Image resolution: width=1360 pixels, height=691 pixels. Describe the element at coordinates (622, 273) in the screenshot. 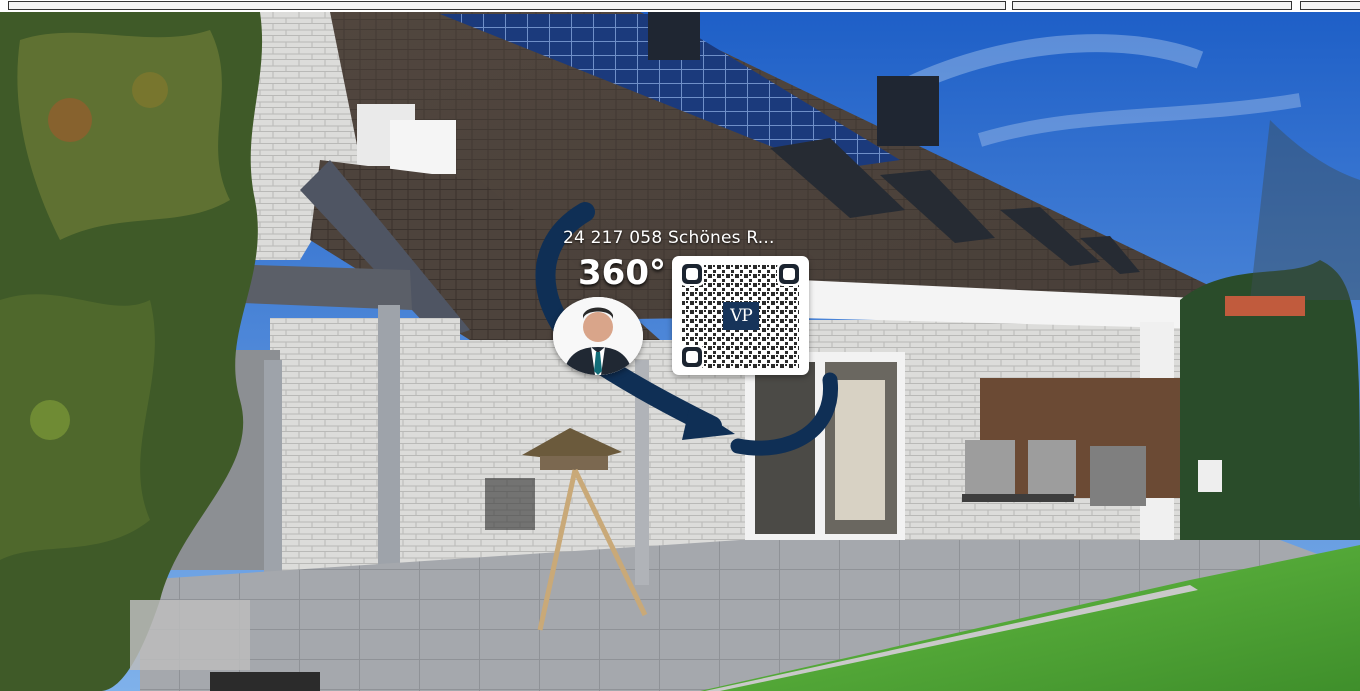

I see `badge-360: 360°` at that location.